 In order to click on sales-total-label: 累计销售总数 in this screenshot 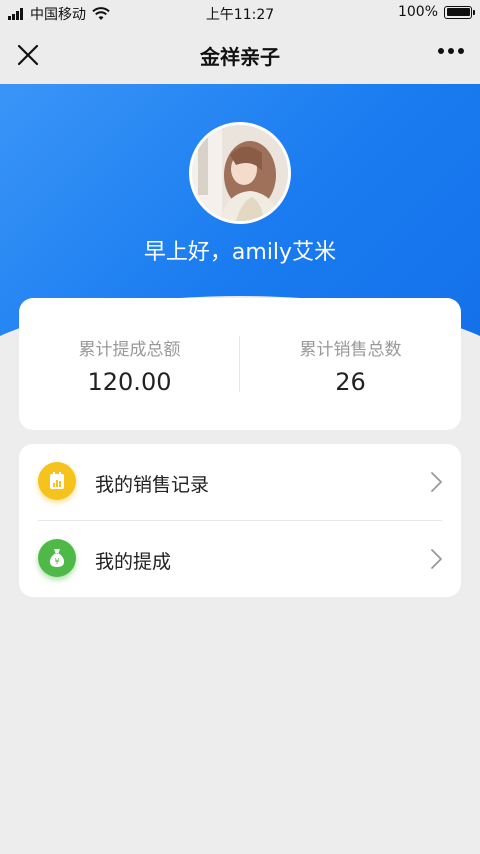, I will do `click(350, 350)`.